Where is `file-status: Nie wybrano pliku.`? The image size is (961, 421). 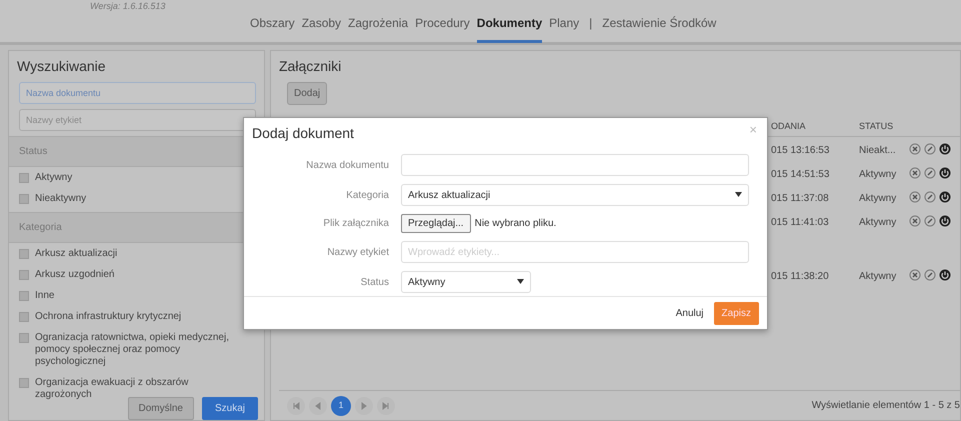
file-status: Nie wybrano pliku. is located at coordinates (515, 224).